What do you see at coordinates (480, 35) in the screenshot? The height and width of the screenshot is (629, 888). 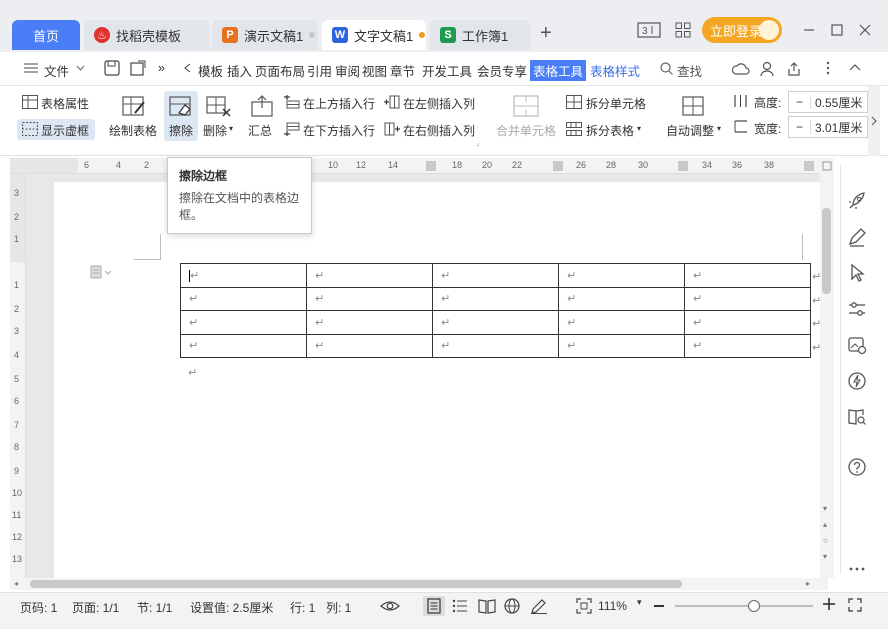 I see `tab-spreadsheet: S 工作簿1` at bounding box center [480, 35].